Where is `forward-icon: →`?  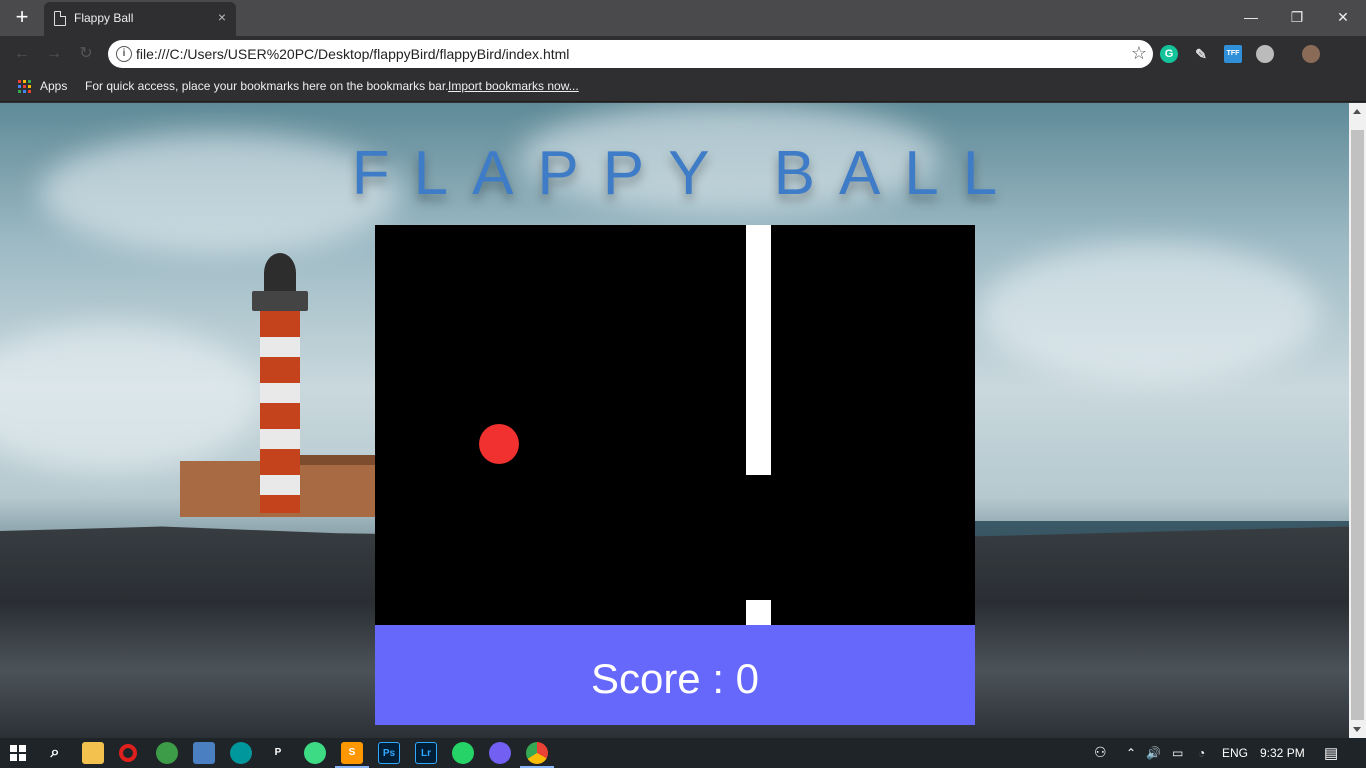 forward-icon: → is located at coordinates (54, 54).